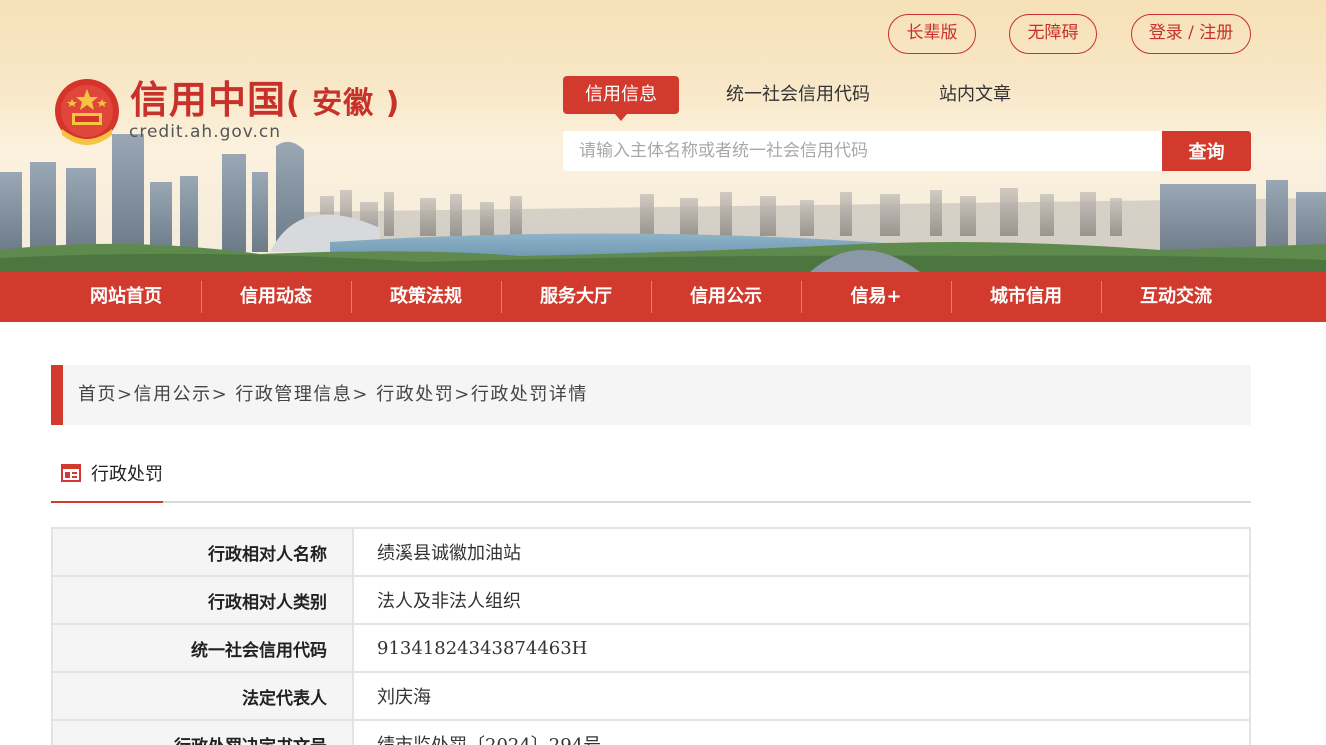 Image resolution: width=1326 pixels, height=745 pixels. I want to click on tab-site-articles: 站内文章, so click(975, 95).